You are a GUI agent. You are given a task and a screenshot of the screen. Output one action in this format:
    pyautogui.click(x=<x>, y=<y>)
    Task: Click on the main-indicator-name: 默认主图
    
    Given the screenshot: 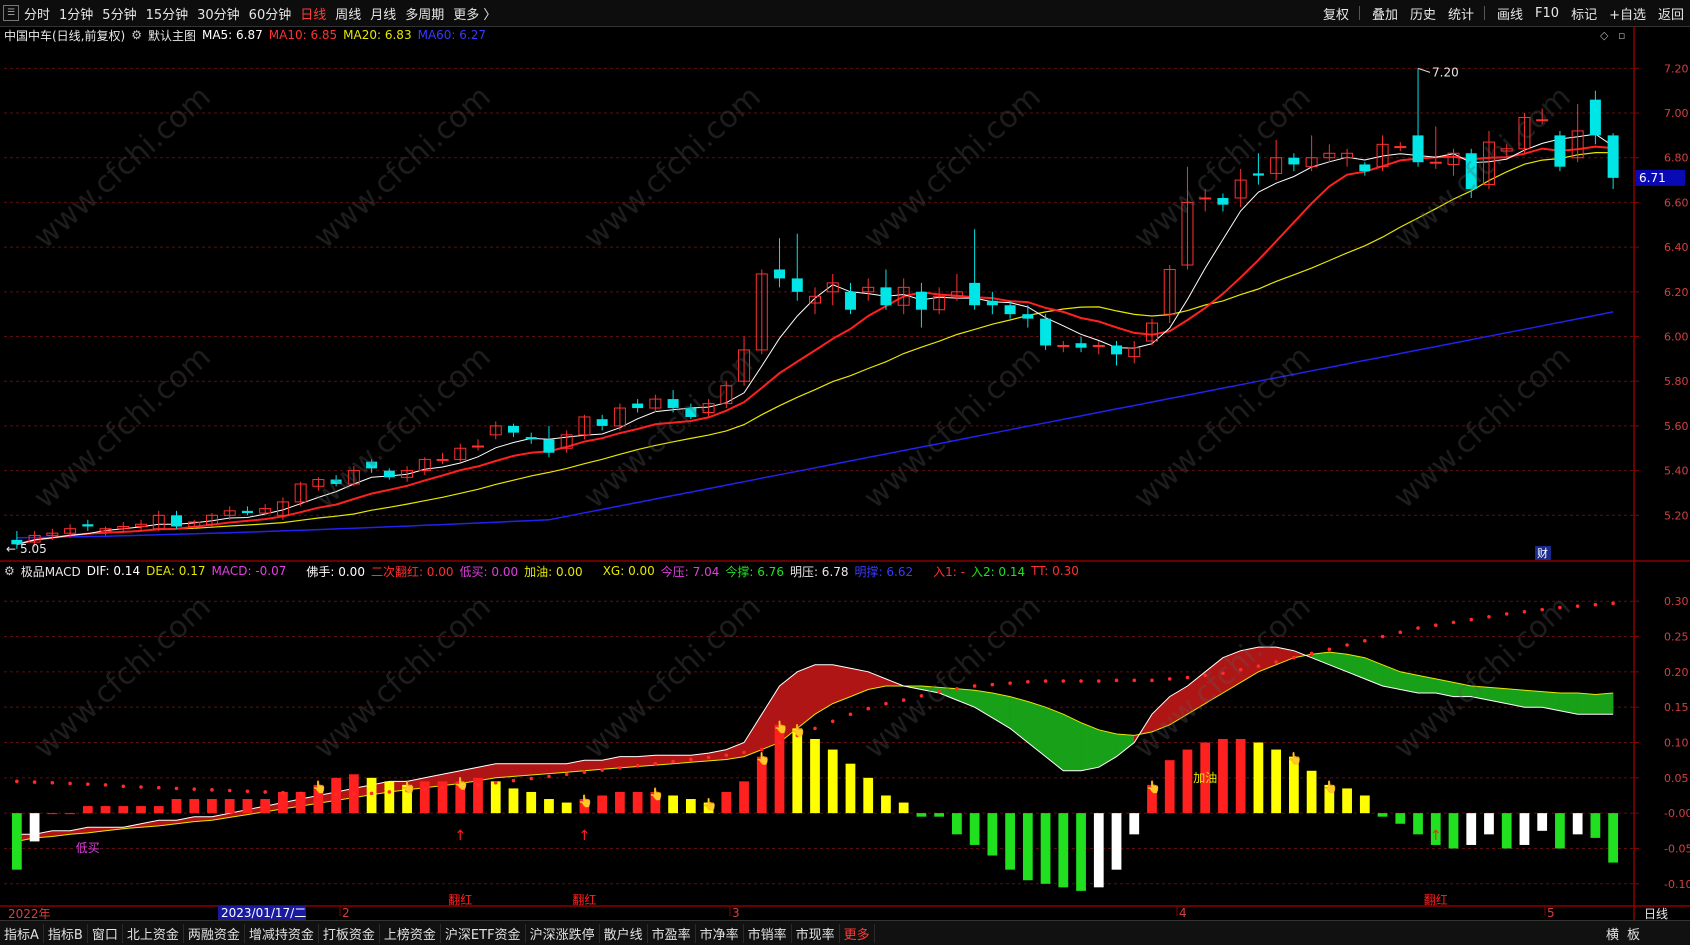 What is the action you would take?
    pyautogui.click(x=172, y=35)
    